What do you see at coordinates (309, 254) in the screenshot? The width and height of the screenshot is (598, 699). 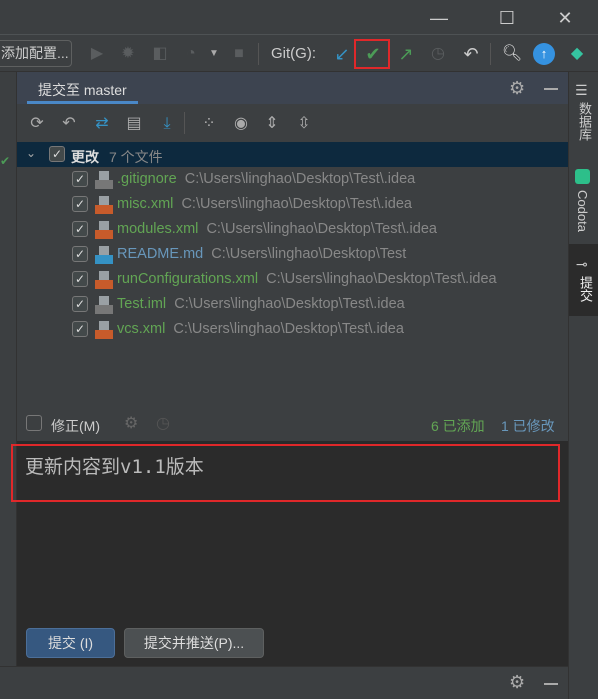 I see `file-path: C:\Users\linghao\Desktop\Test` at bounding box center [309, 254].